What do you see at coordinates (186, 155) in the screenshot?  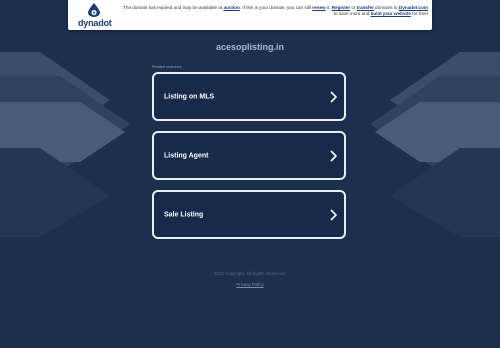 I see `tile-label: Listing Agent` at bounding box center [186, 155].